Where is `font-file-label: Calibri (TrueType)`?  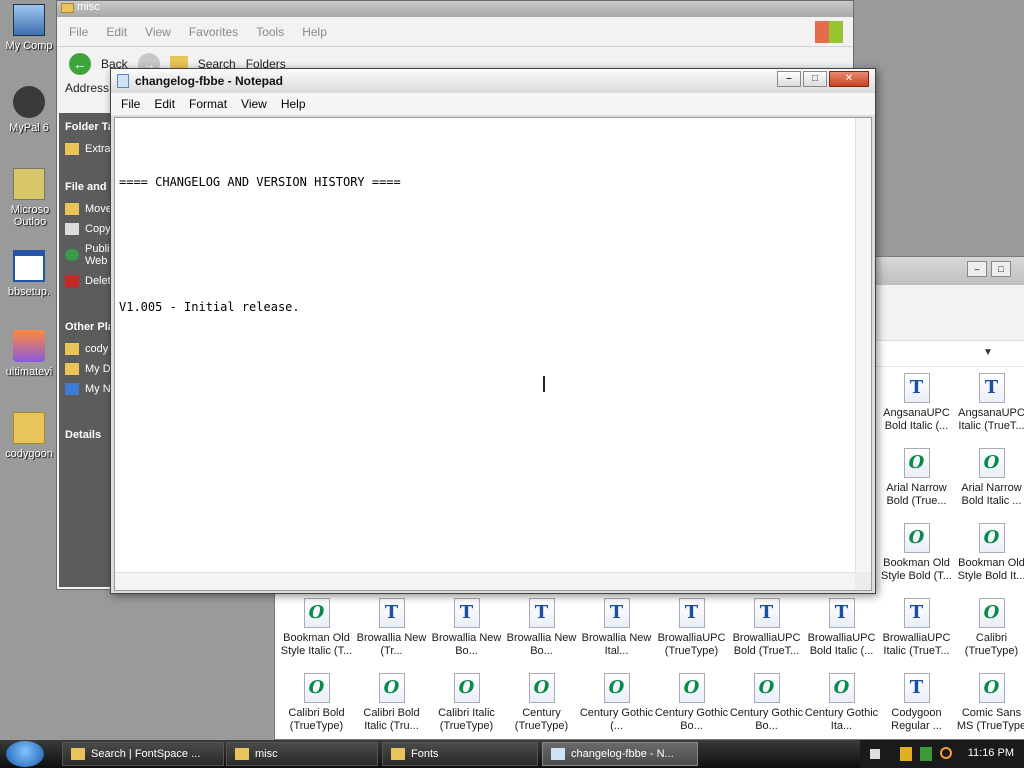
font-file-label: Calibri (TrueType) is located at coordinates (991, 644).